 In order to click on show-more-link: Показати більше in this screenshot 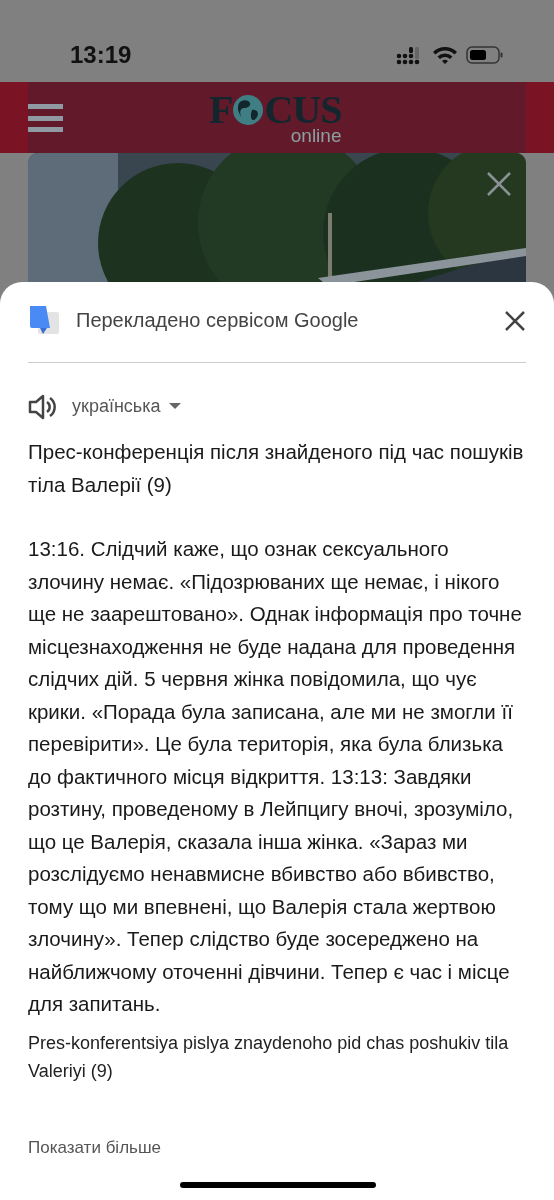, I will do `click(94, 1147)`.